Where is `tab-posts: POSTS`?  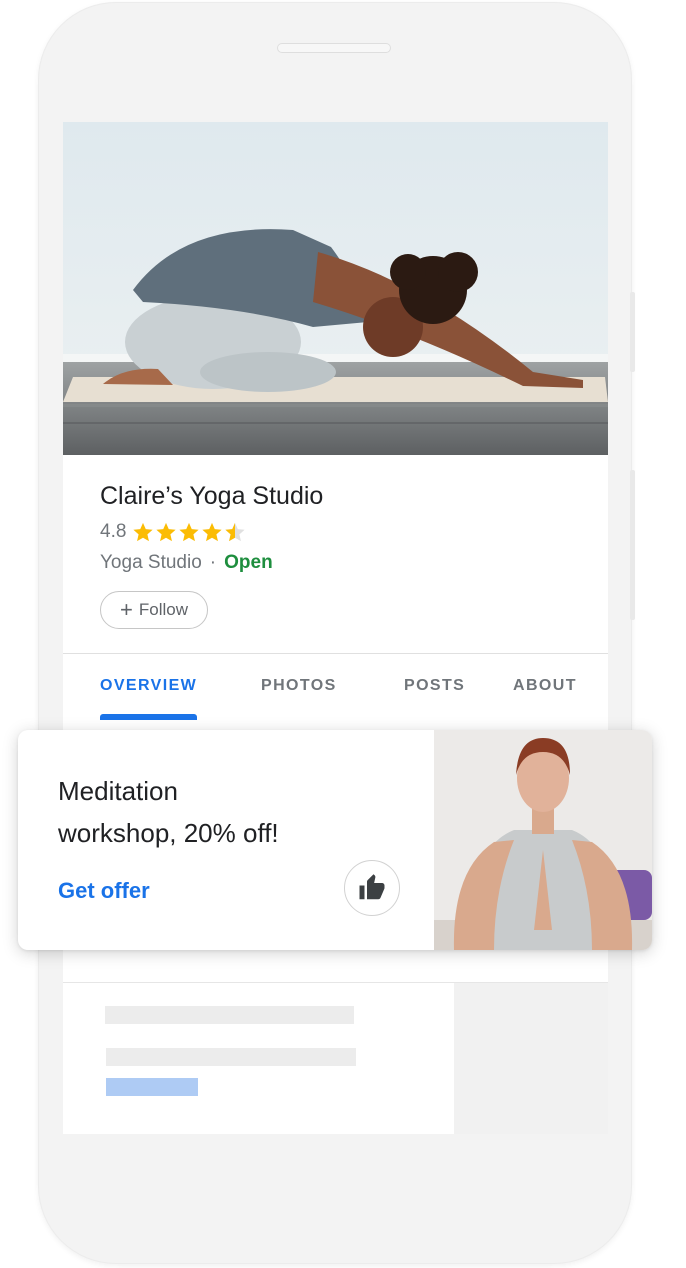
tab-posts: POSTS is located at coordinates (434, 686).